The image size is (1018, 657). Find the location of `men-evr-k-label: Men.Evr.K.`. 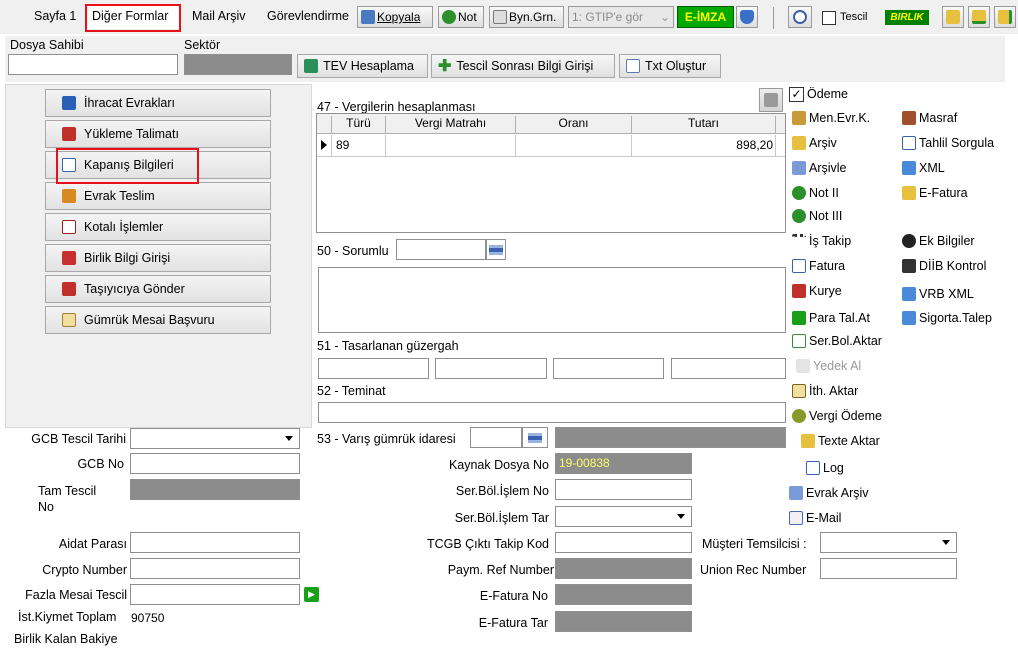

men-evr-k-label: Men.Evr.K. is located at coordinates (840, 118).